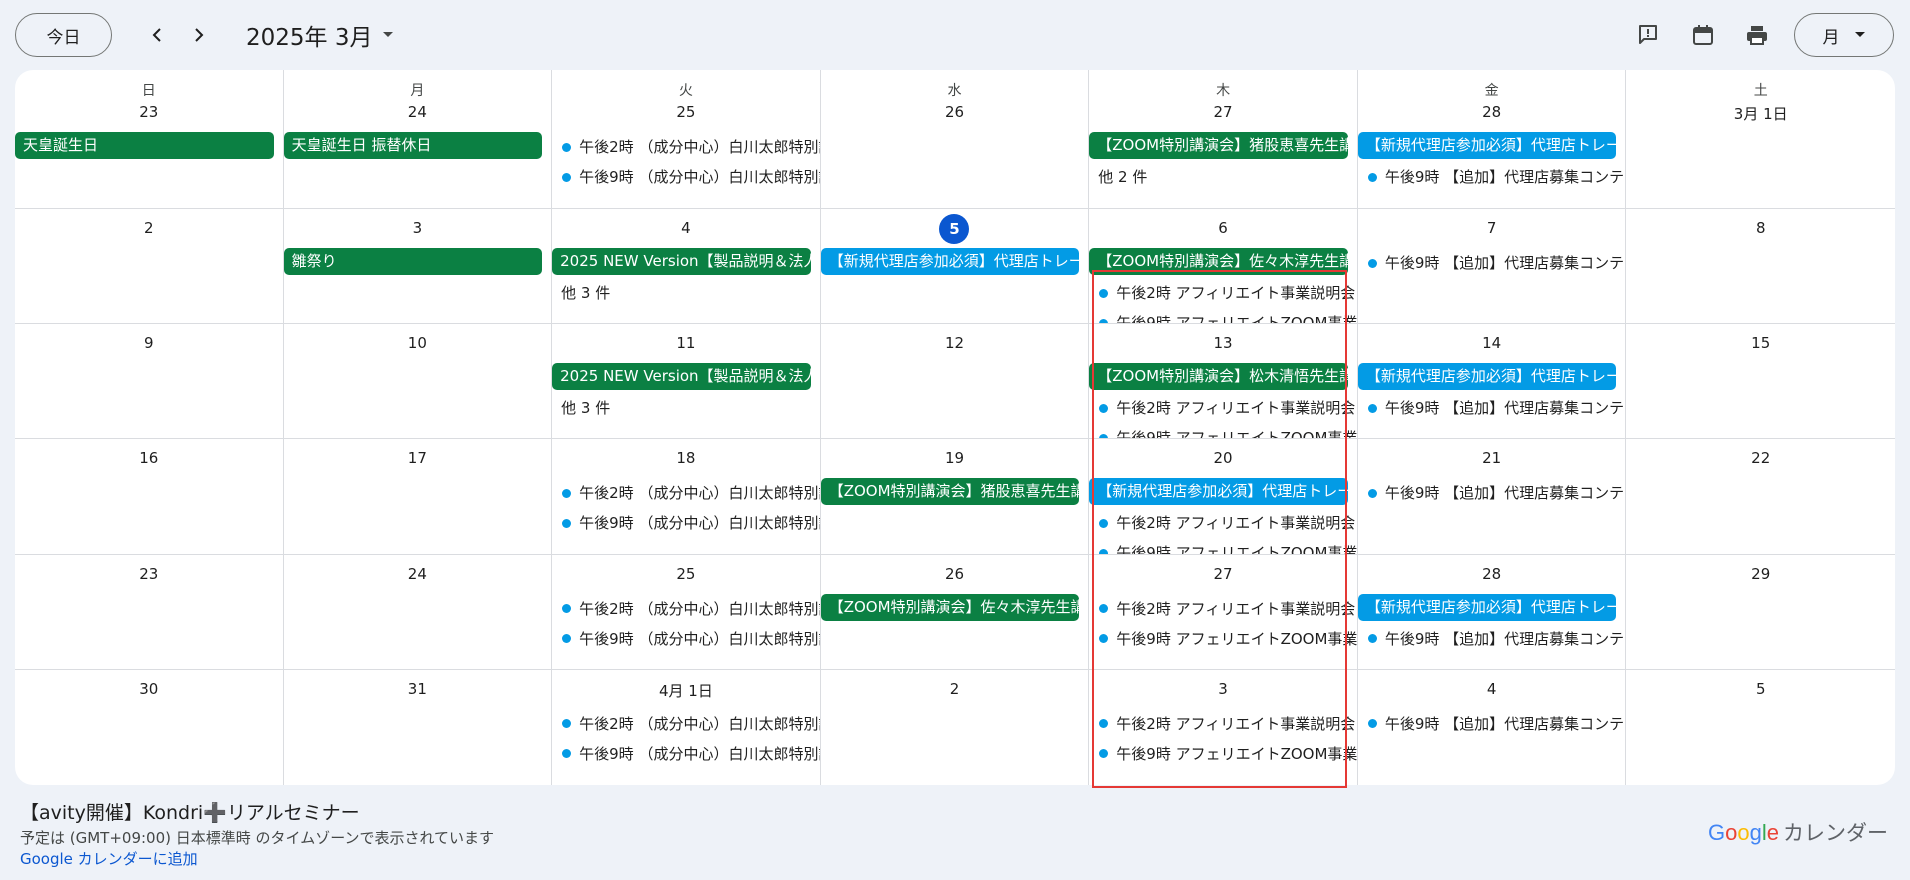  I want to click on day-cell: 17, so click(418, 497).